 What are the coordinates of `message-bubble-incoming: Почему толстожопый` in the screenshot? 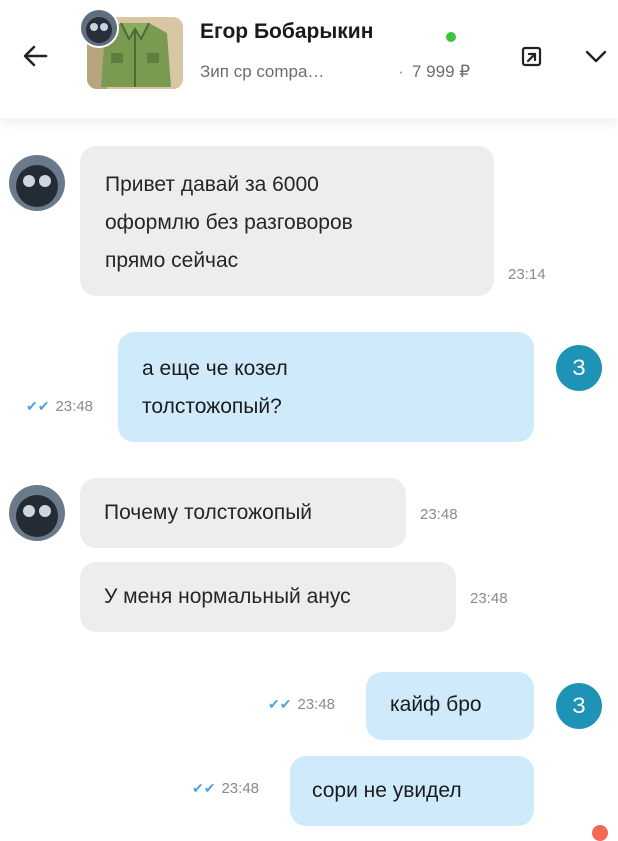 It's located at (243, 513).